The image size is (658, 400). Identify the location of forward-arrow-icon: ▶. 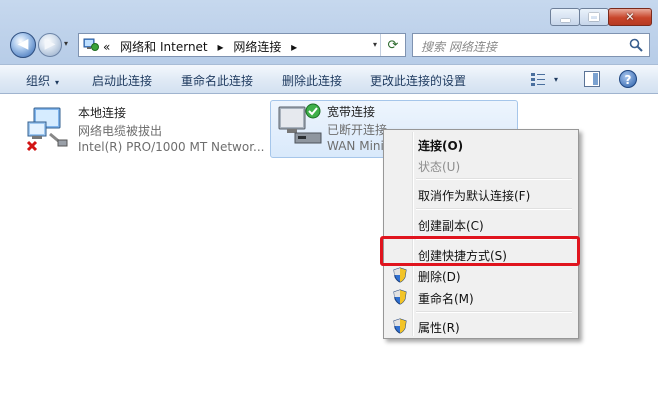
(50, 44).